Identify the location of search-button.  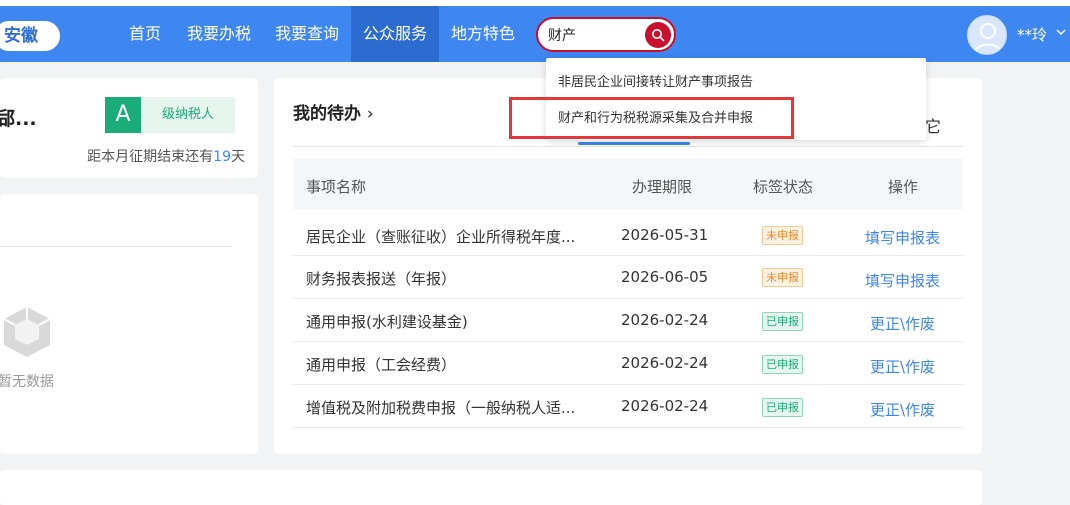
(658, 35).